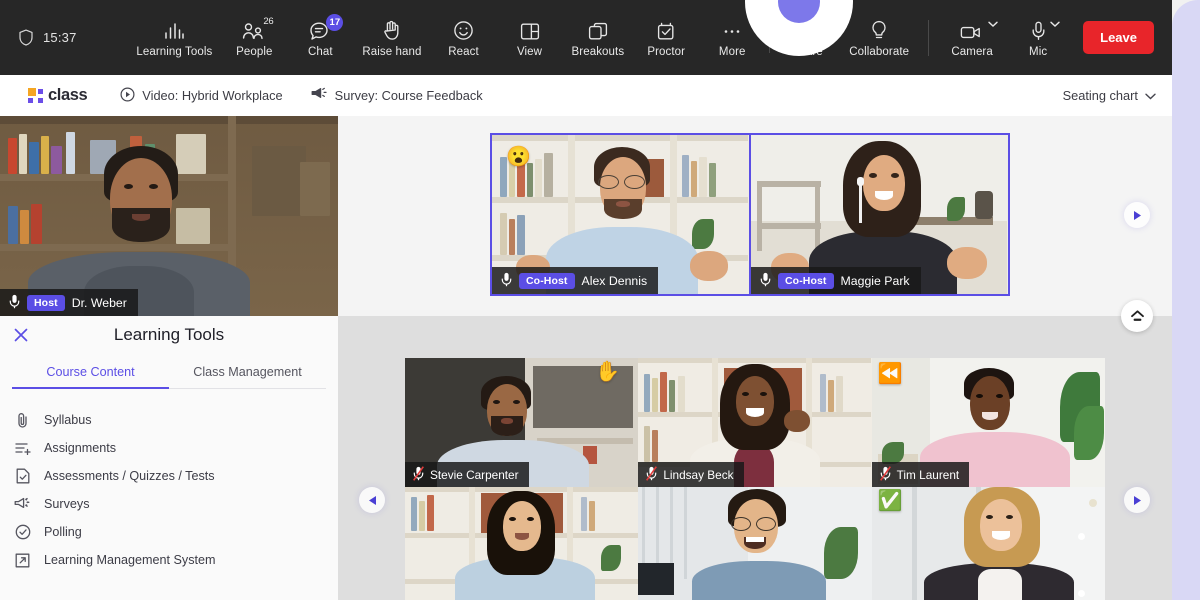 The width and height of the screenshot is (1200, 600). Describe the element at coordinates (1137, 215) in the screenshot. I see `featured-next-button` at that location.